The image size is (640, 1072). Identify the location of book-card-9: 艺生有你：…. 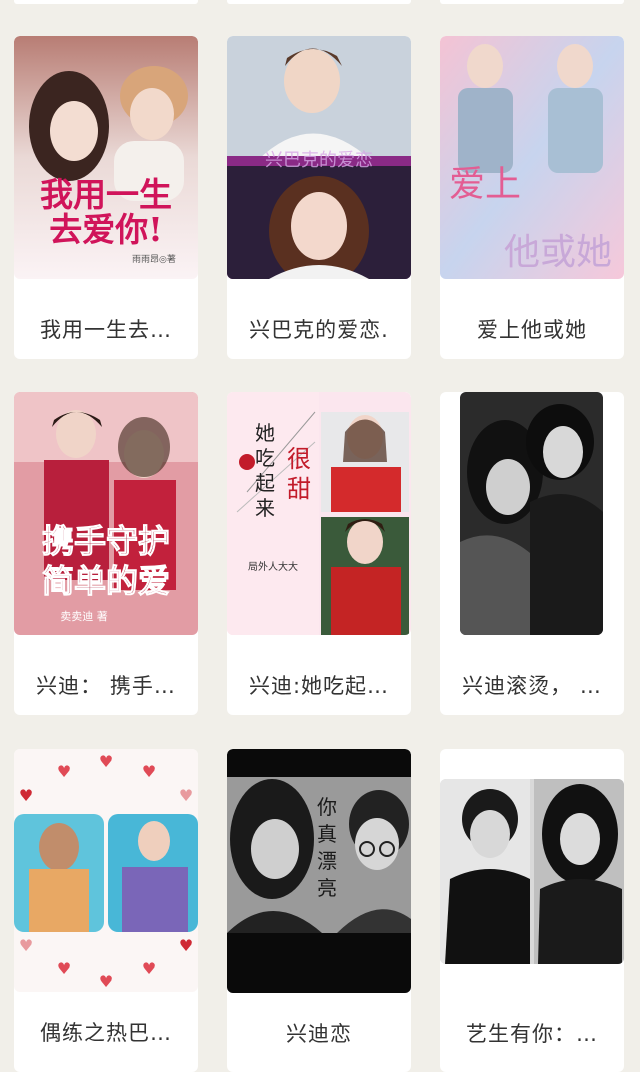
(532, 910).